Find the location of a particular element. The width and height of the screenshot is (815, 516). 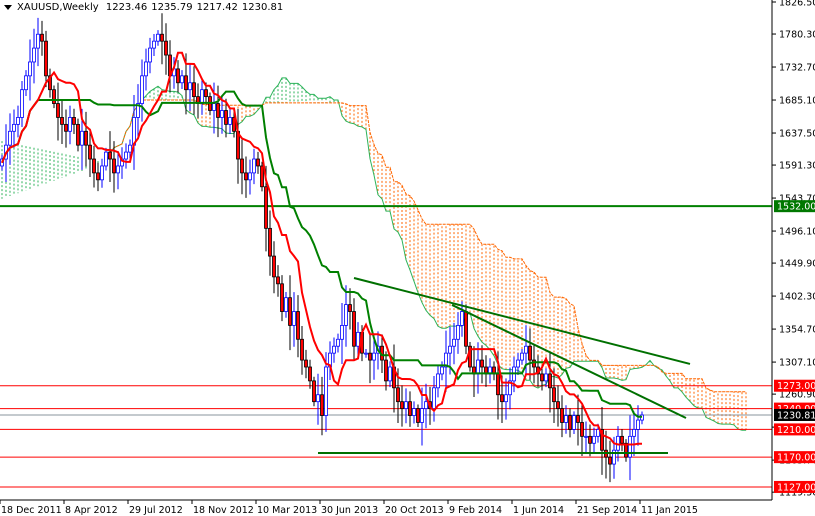

level-label: 1210.00 is located at coordinates (796, 430).